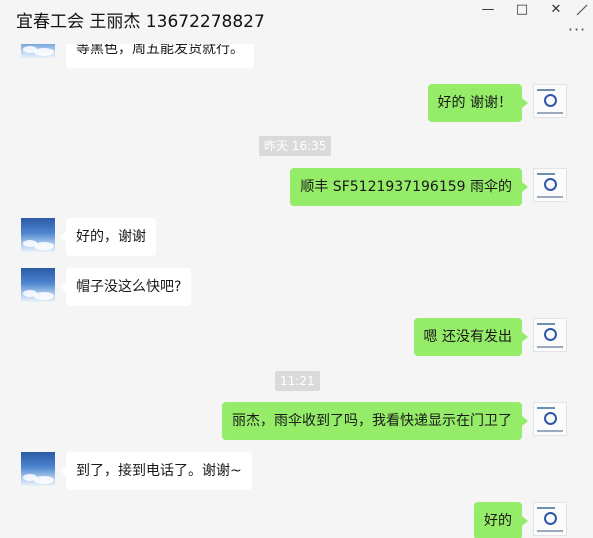 The width and height of the screenshot is (593, 538). What do you see at coordinates (129, 287) in the screenshot?
I see `message-bubble-incoming: 帽子没这么快吧?` at bounding box center [129, 287].